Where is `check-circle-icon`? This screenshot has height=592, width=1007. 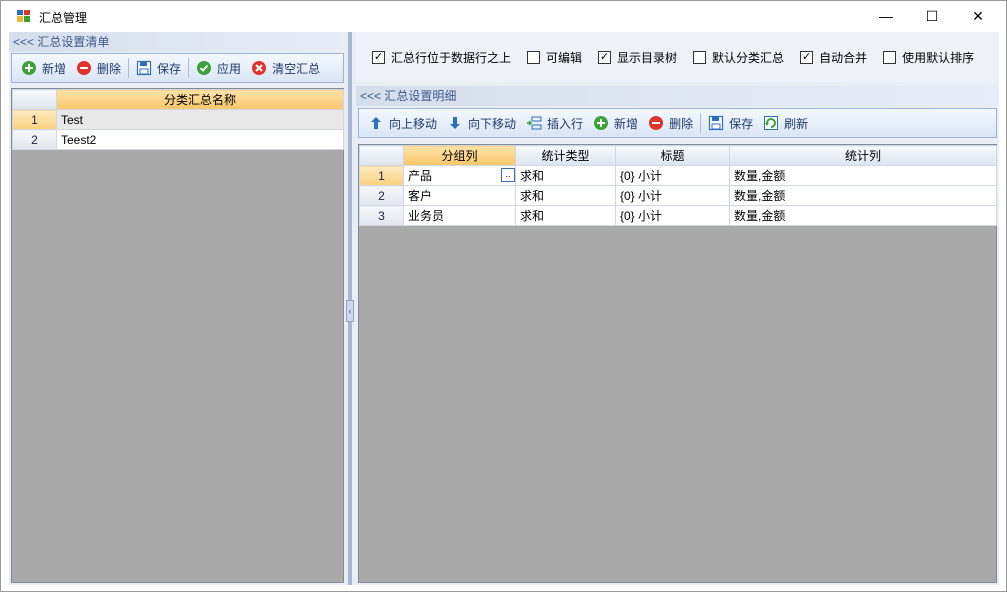
check-circle-icon is located at coordinates (204, 68).